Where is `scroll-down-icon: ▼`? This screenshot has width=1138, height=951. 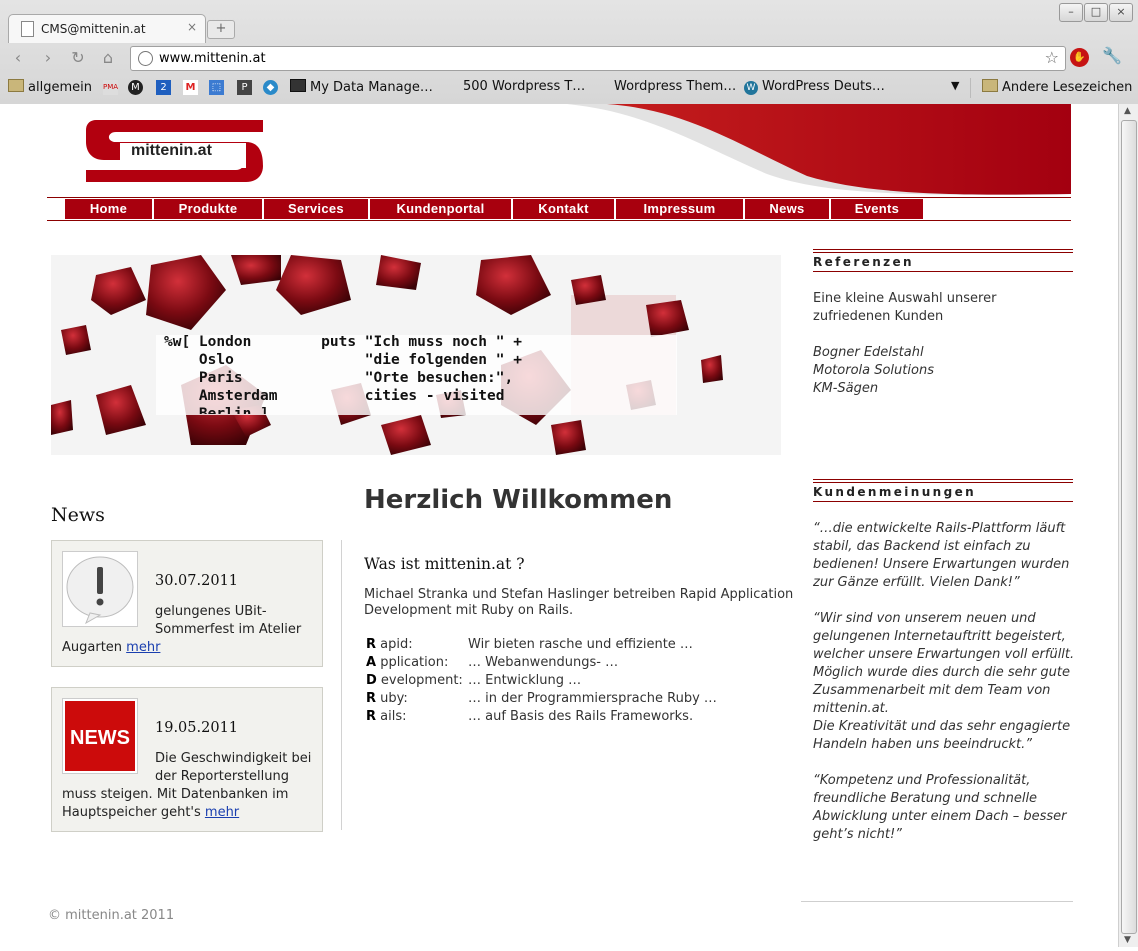 scroll-down-icon: ▼ is located at coordinates (1127, 940).